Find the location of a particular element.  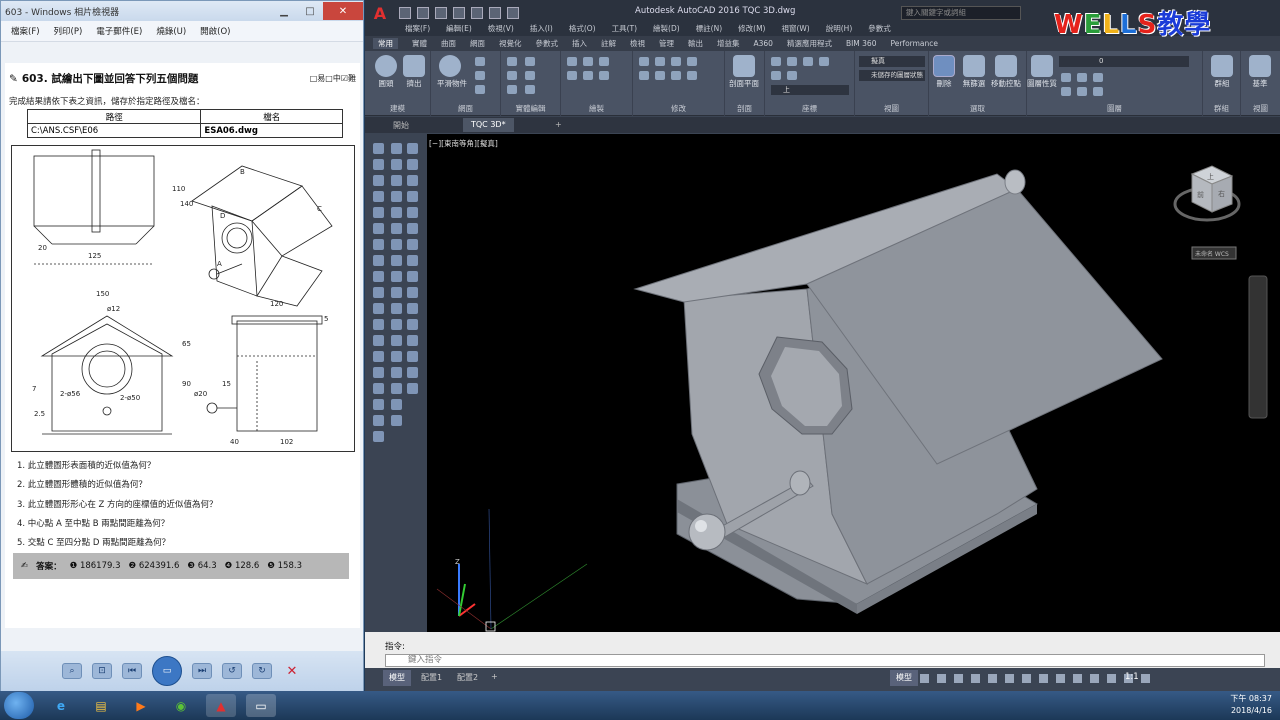

culling-icon is located at coordinates (944, 66).